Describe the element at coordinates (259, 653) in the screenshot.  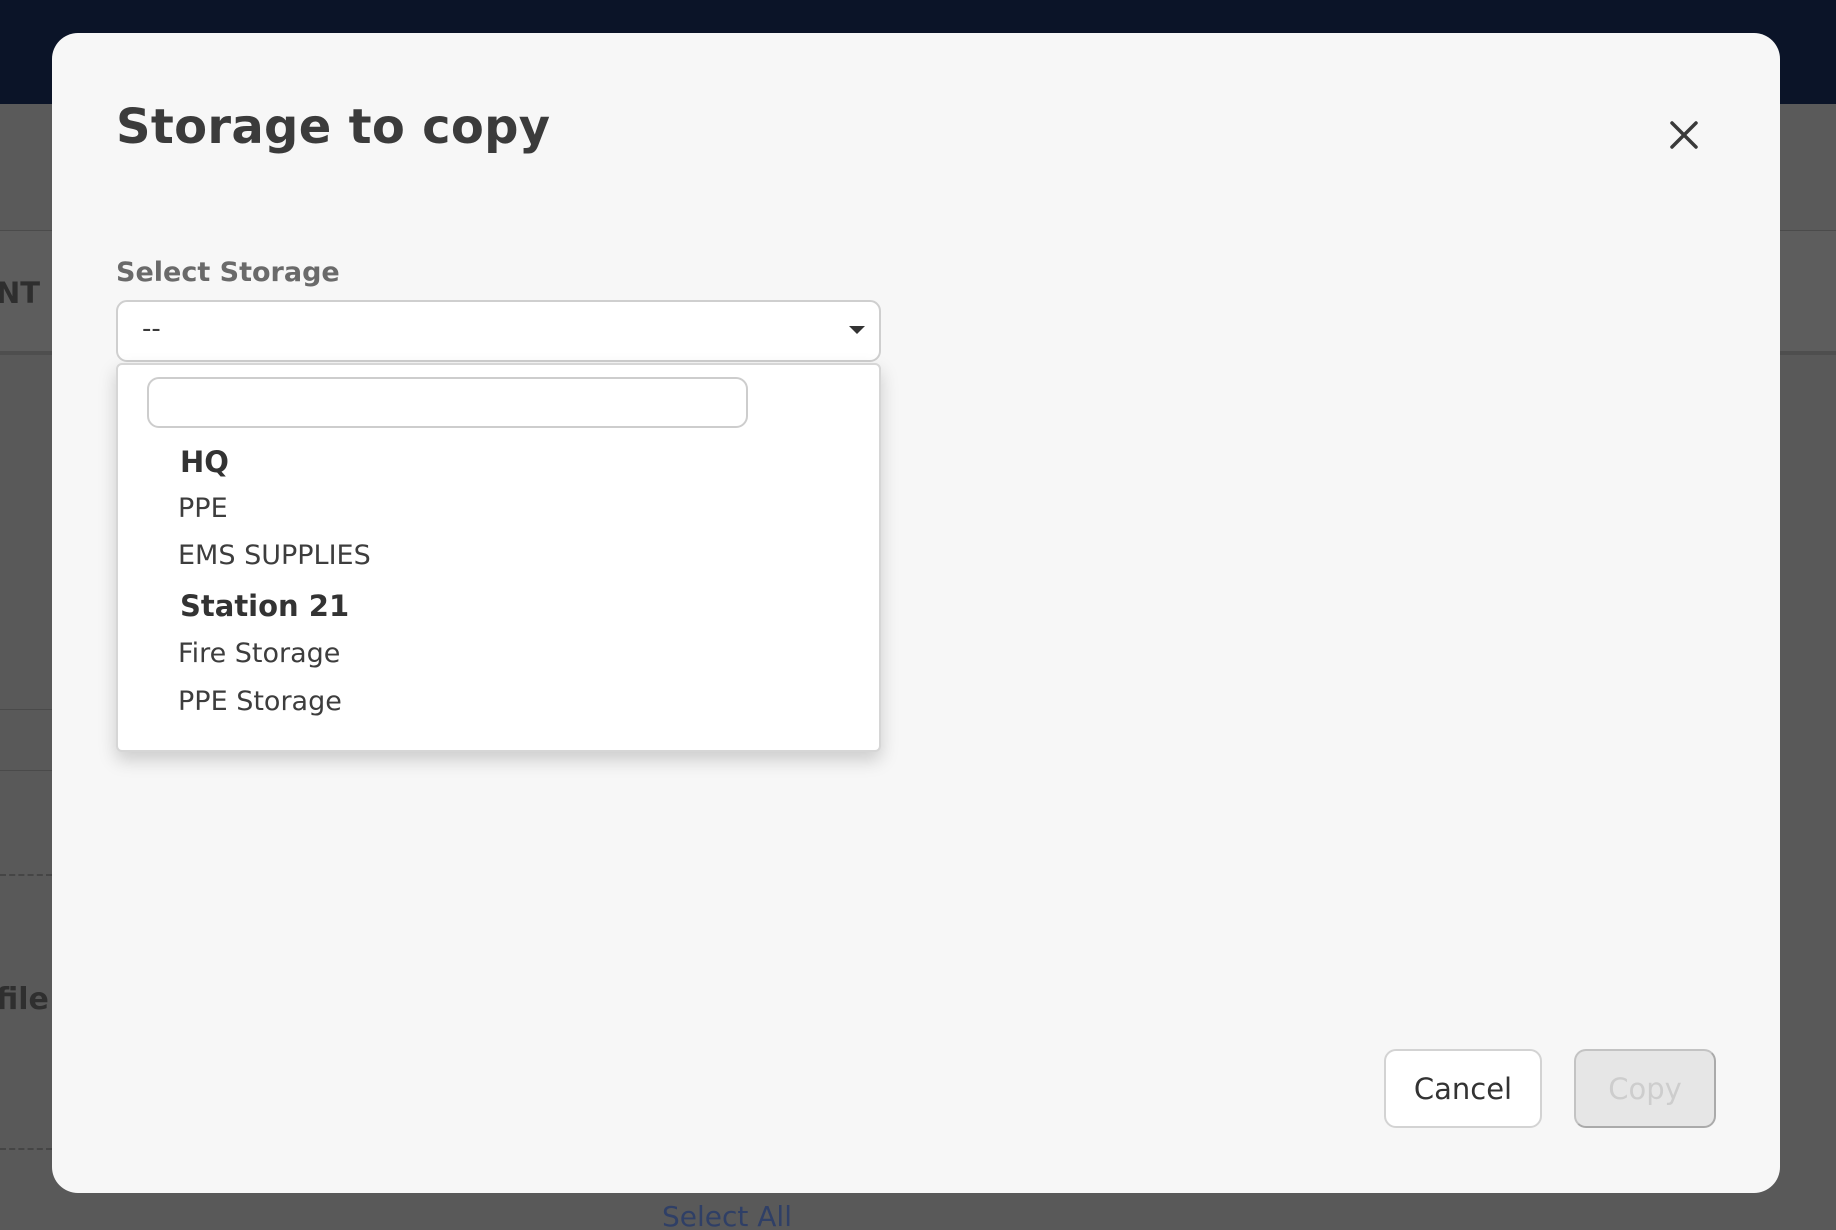
I see `option-fire-storage: Fire Storage` at that location.